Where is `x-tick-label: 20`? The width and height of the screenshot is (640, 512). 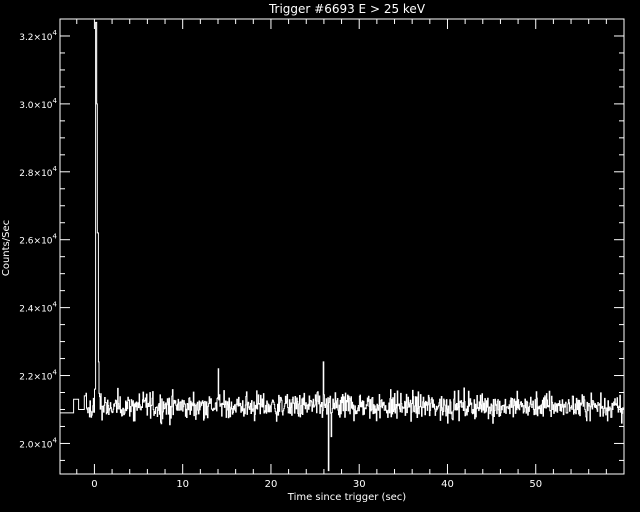 x-tick-label: 20 is located at coordinates (271, 484).